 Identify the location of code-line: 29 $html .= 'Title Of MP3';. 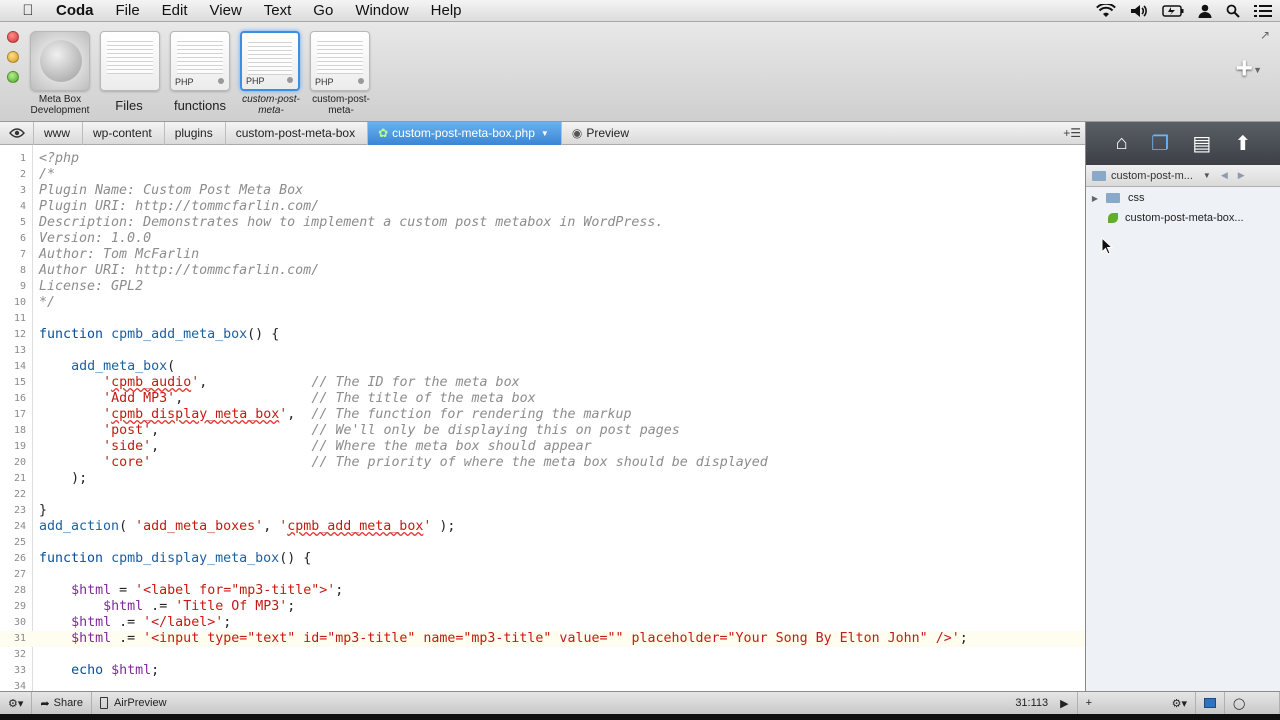
(542, 607).